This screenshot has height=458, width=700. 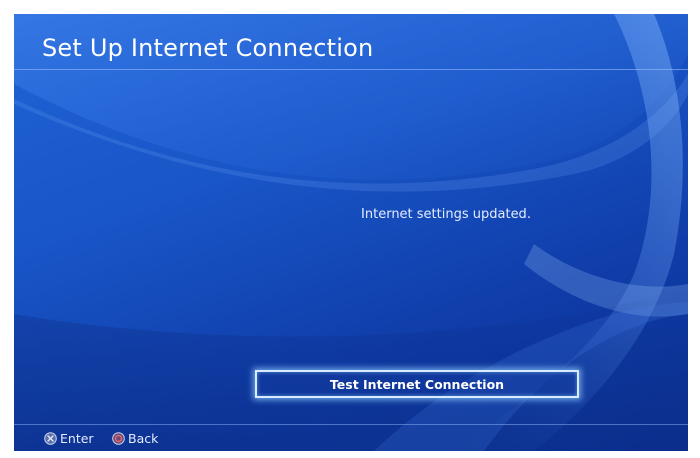 What do you see at coordinates (351, 438) in the screenshot?
I see `button-hints-bar: Enter Back` at bounding box center [351, 438].